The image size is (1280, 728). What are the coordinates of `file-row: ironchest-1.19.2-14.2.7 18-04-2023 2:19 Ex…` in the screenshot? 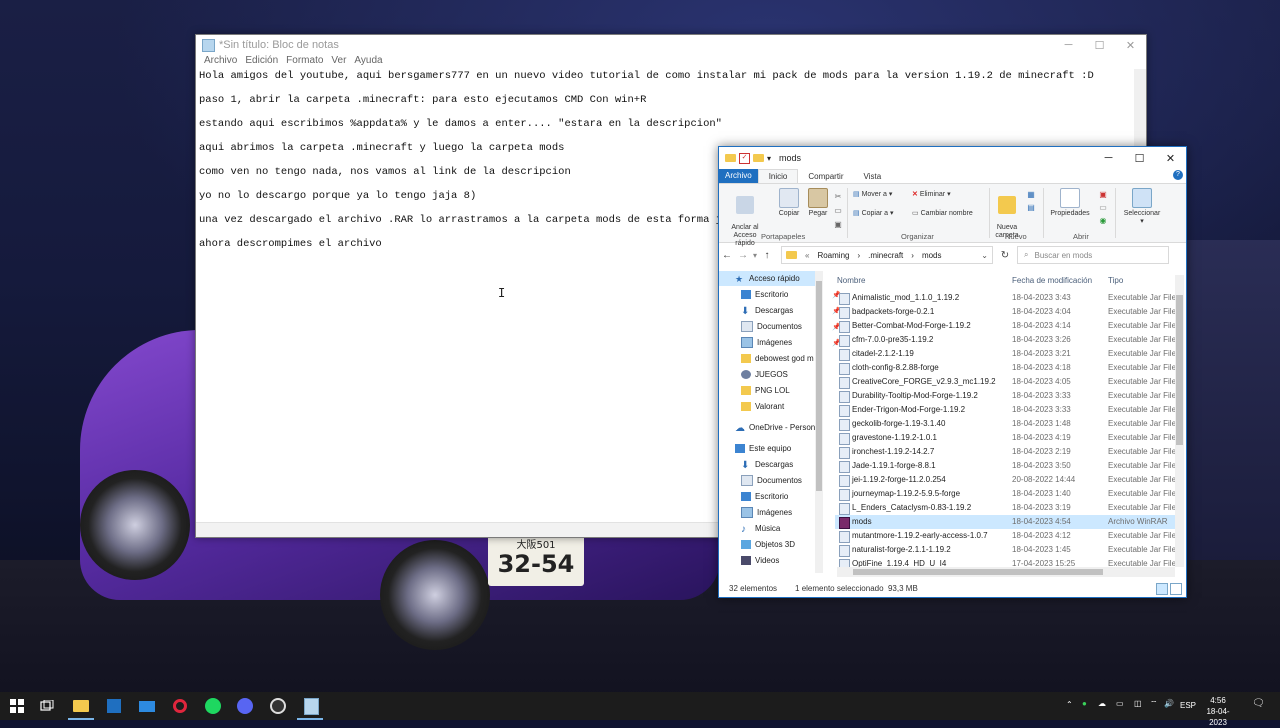 It's located at (1005, 452).